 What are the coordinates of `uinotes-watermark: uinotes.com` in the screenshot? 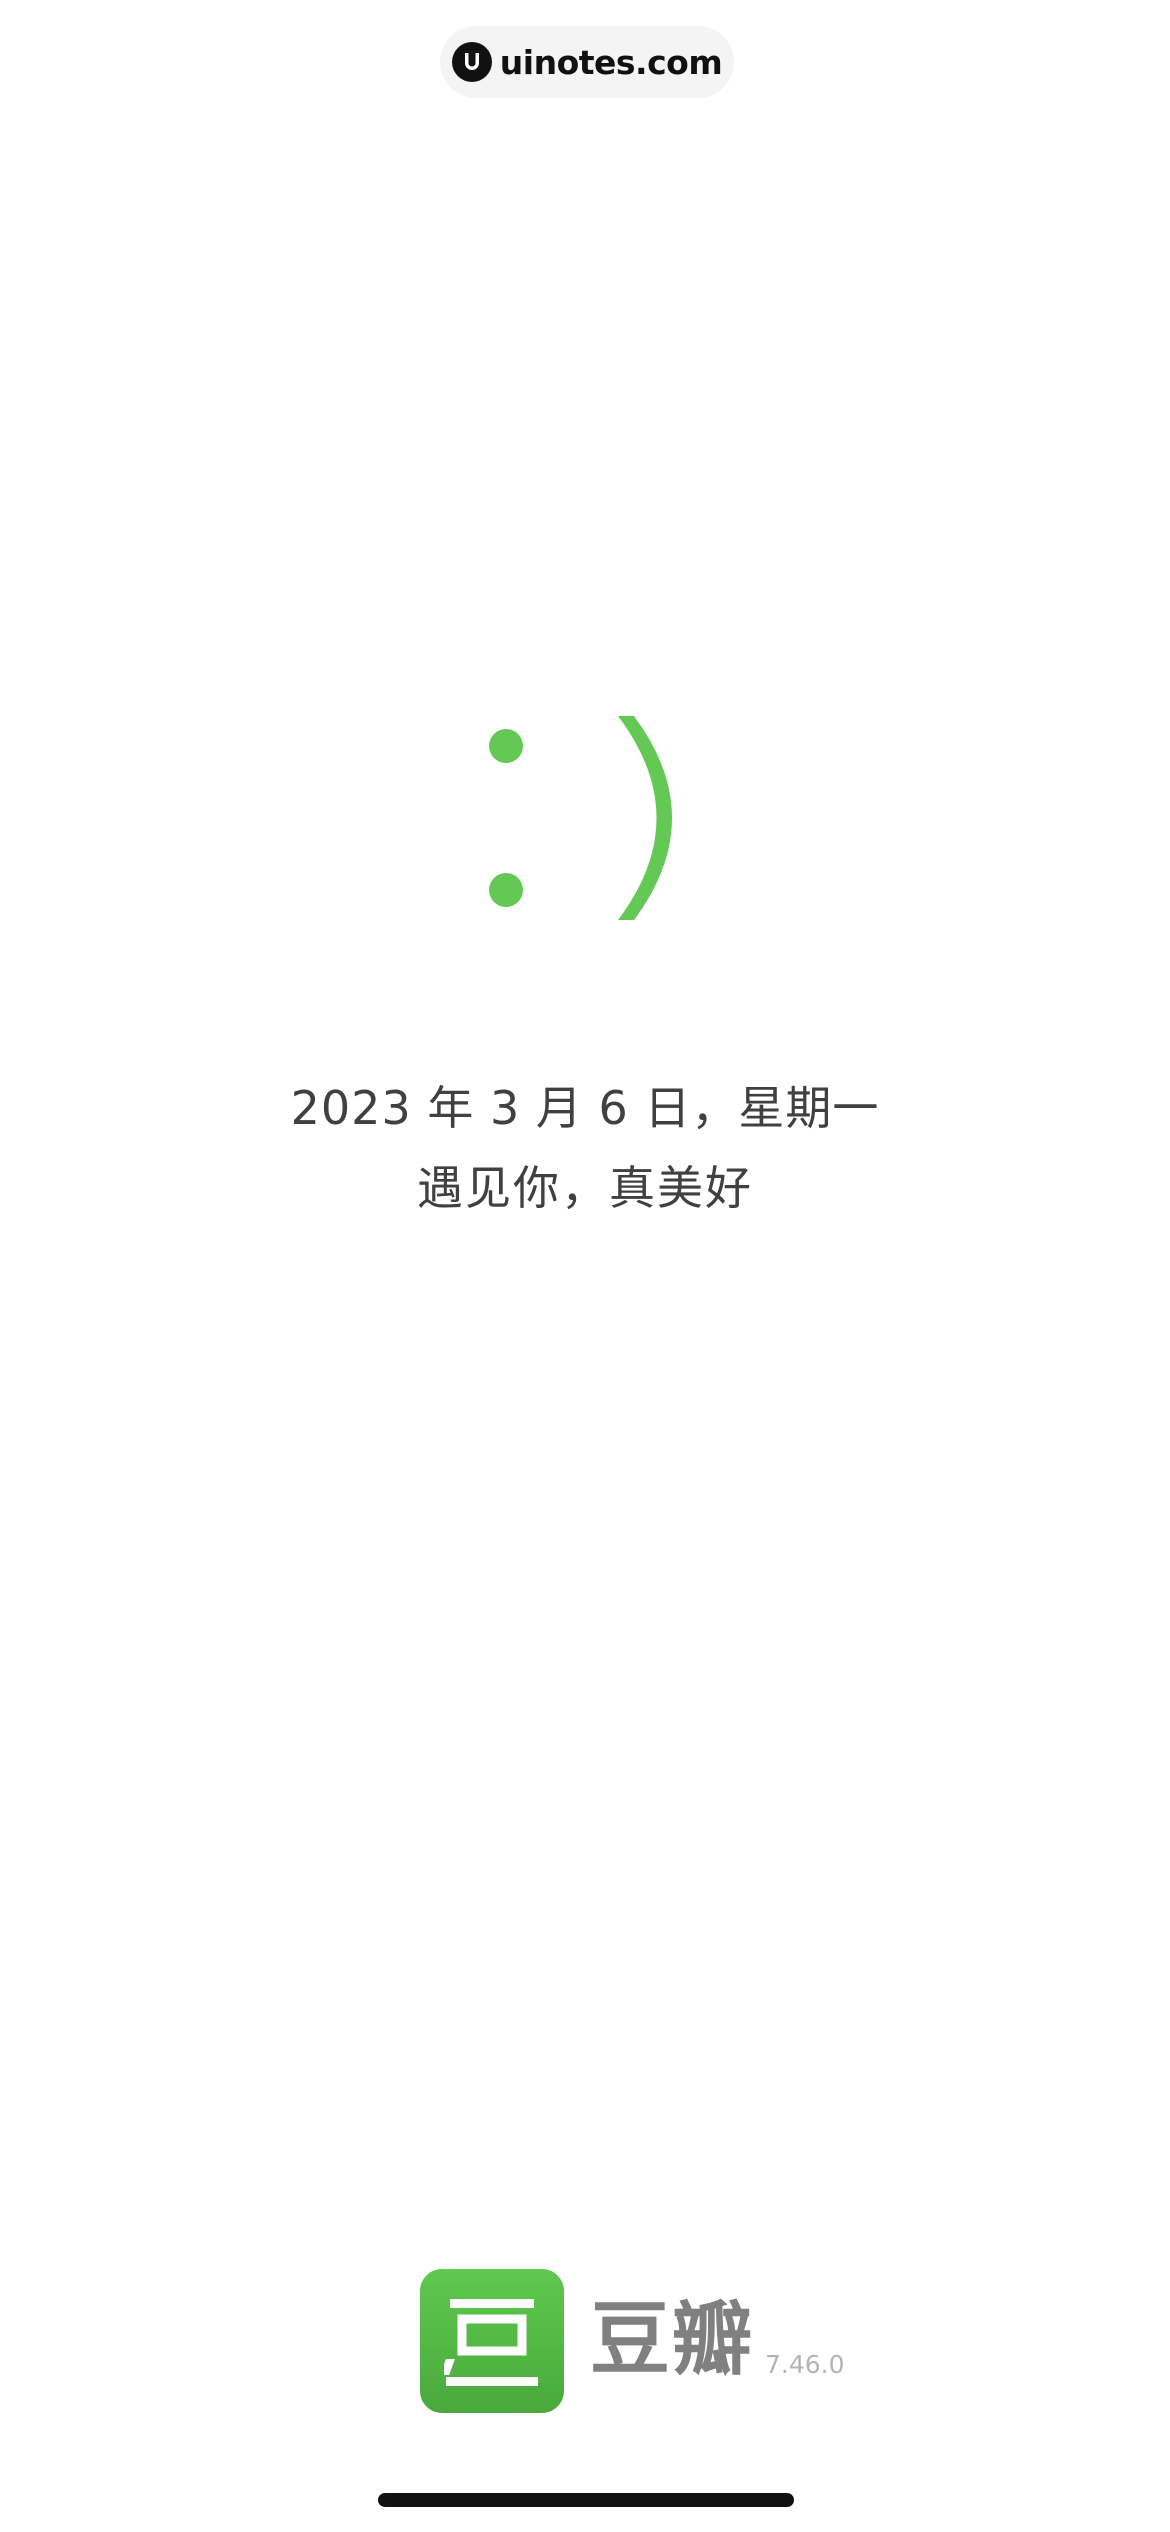 It's located at (587, 62).